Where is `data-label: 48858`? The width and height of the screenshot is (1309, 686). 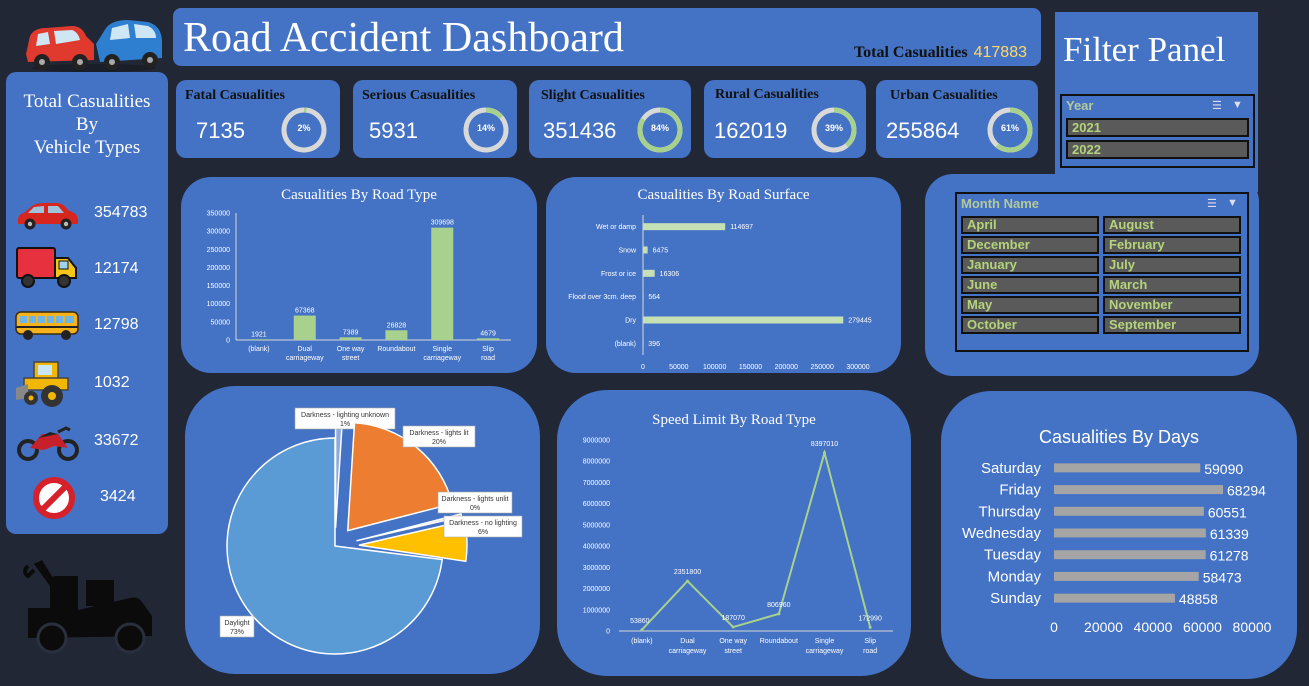 data-label: 48858 is located at coordinates (1198, 599).